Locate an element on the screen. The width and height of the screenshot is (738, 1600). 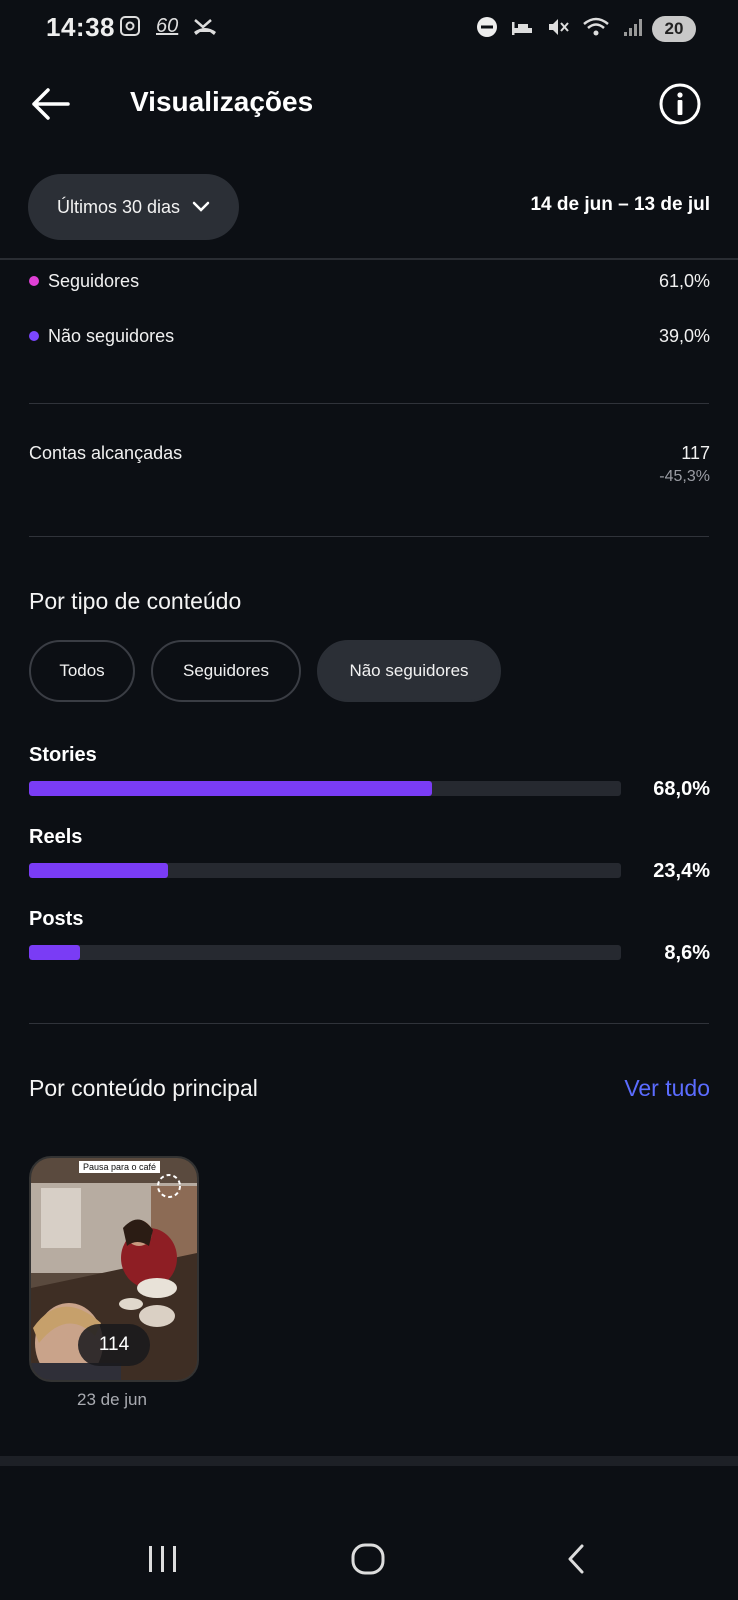
status-left-icons: 60 is located at coordinates (168, 26).